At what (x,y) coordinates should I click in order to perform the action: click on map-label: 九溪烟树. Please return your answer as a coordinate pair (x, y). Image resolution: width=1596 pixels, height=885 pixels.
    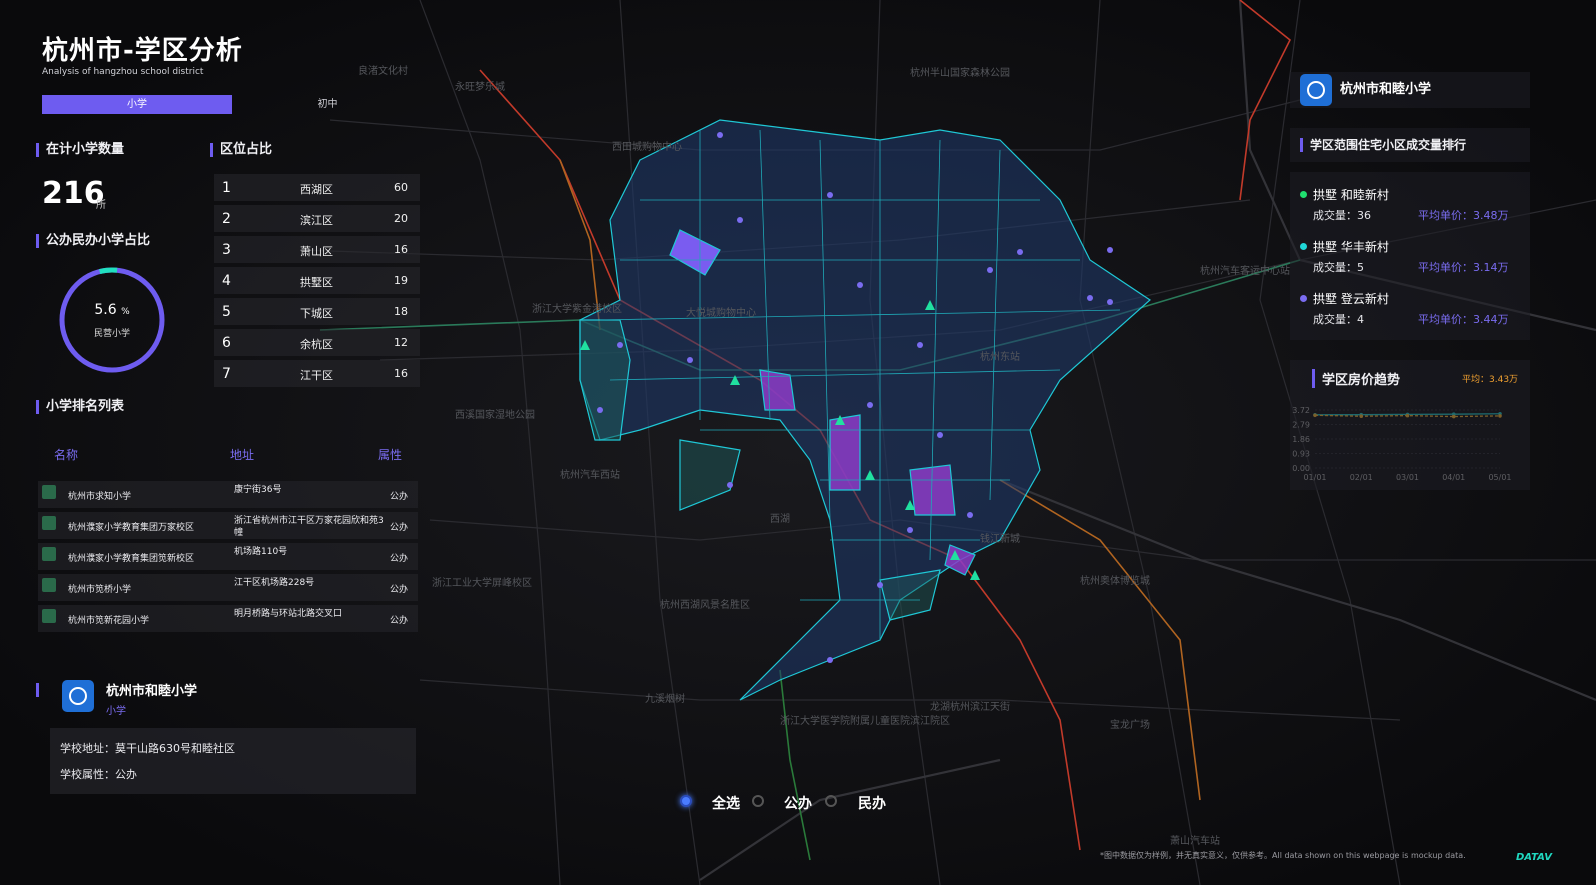
    Looking at the image, I should click on (665, 699).